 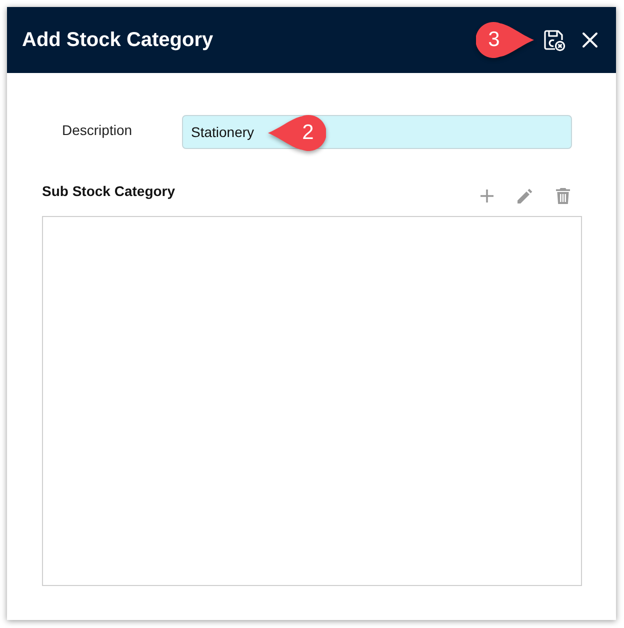 I want to click on save-button, so click(x=554, y=40).